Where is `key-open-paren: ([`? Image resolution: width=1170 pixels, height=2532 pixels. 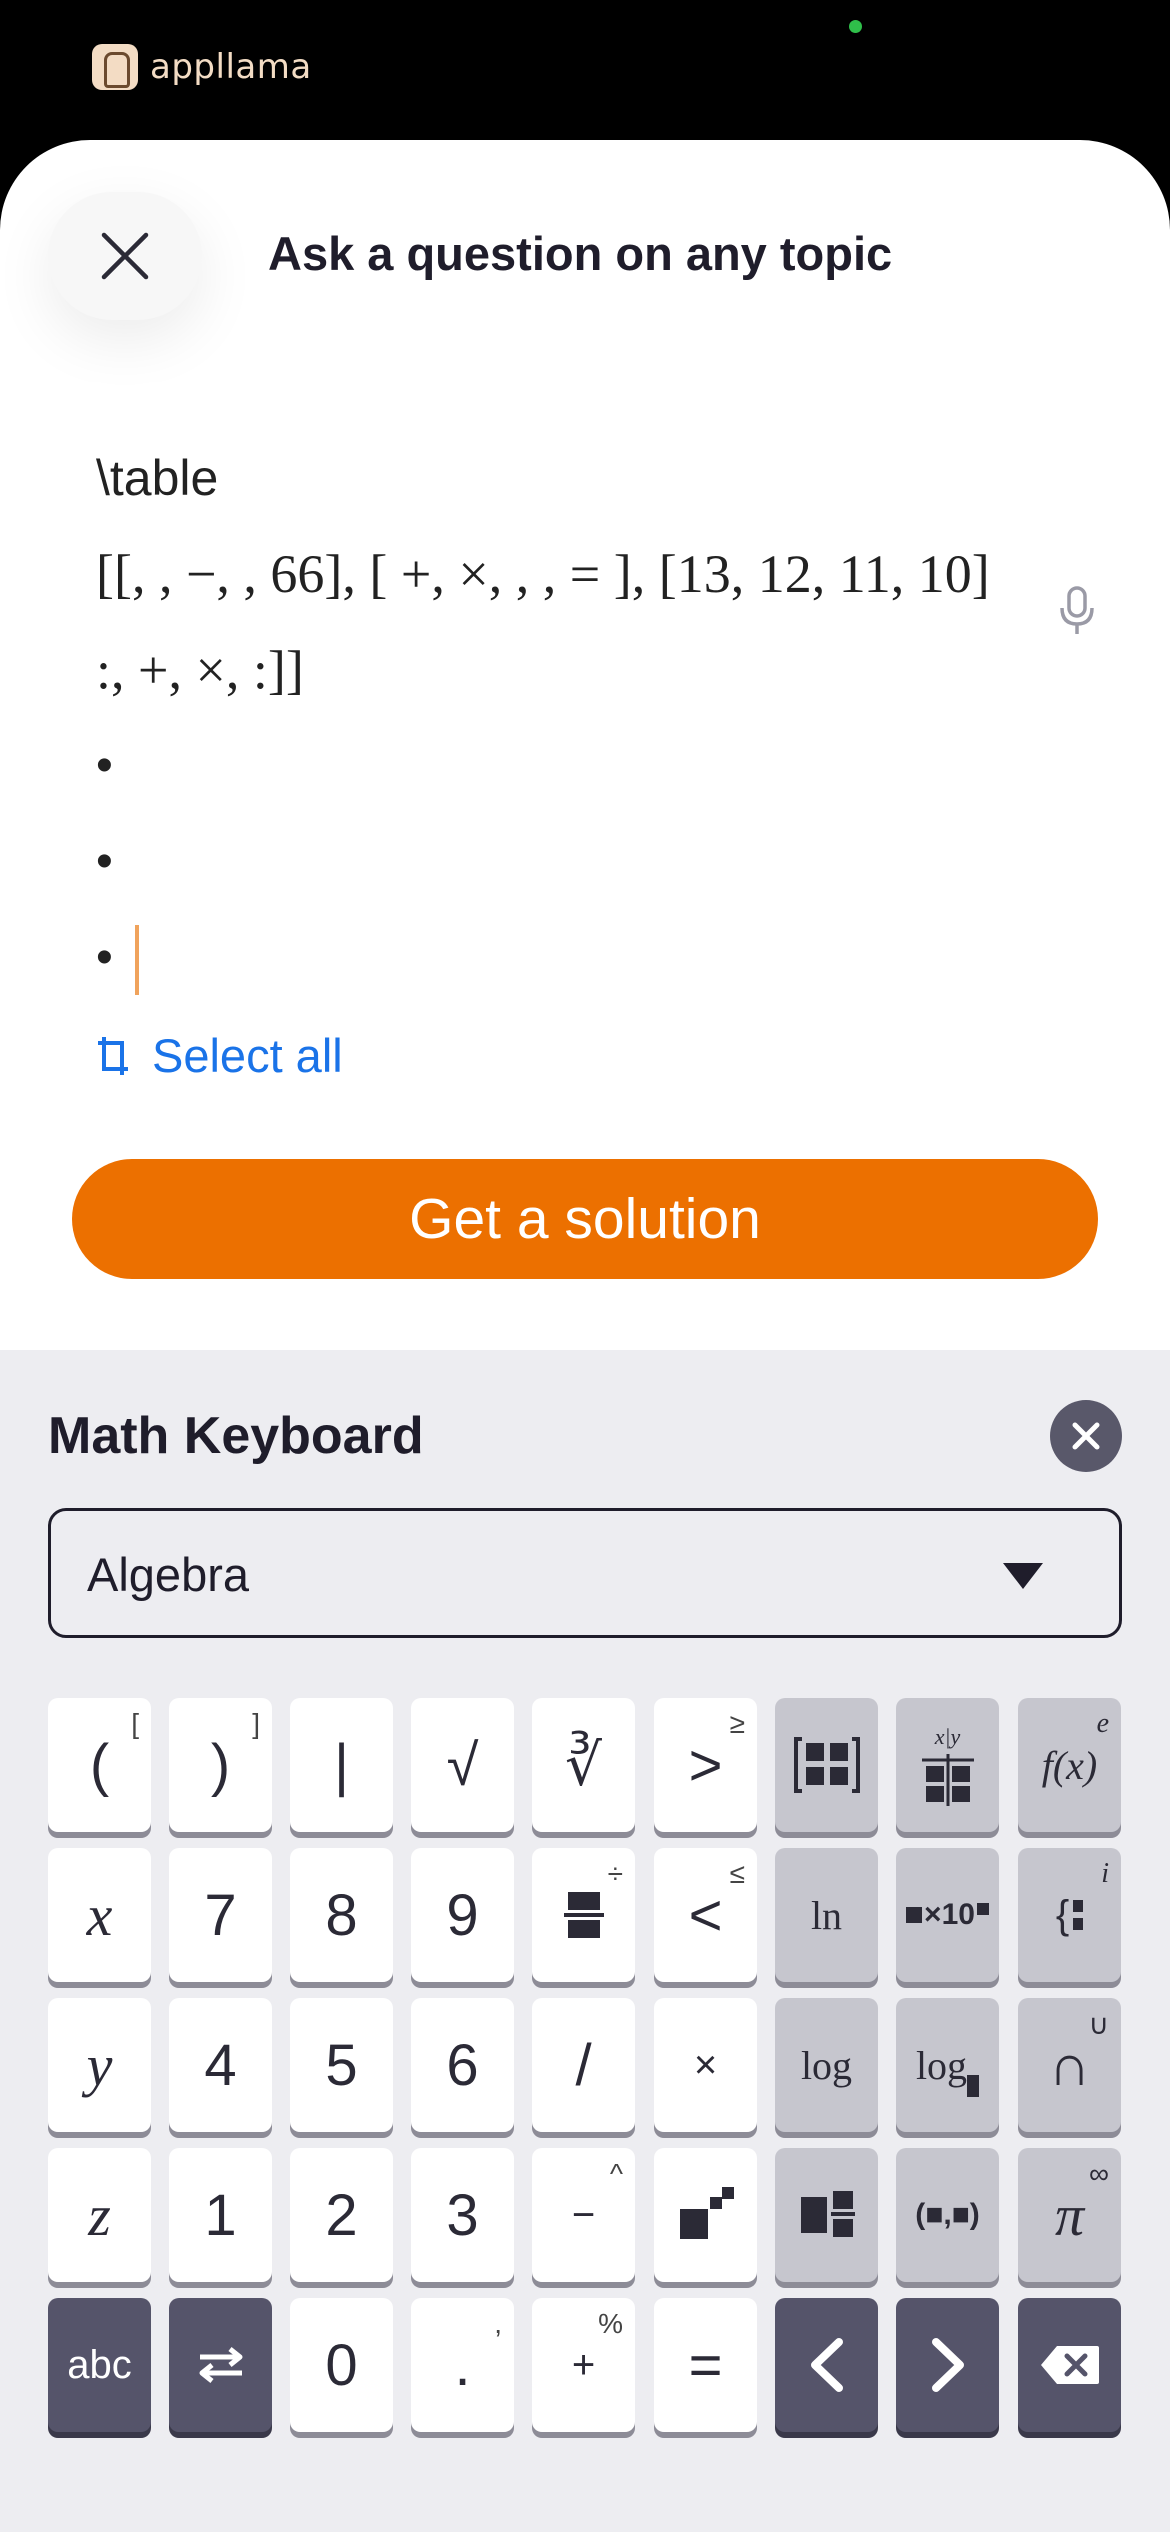
key-open-paren: ([ is located at coordinates (99, 1765).